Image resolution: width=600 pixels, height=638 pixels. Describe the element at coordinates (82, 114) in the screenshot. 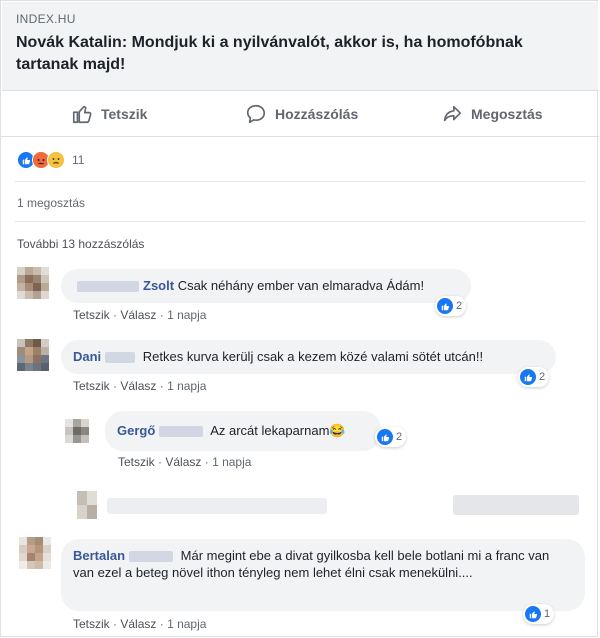

I see `thumbs-up-icon` at that location.